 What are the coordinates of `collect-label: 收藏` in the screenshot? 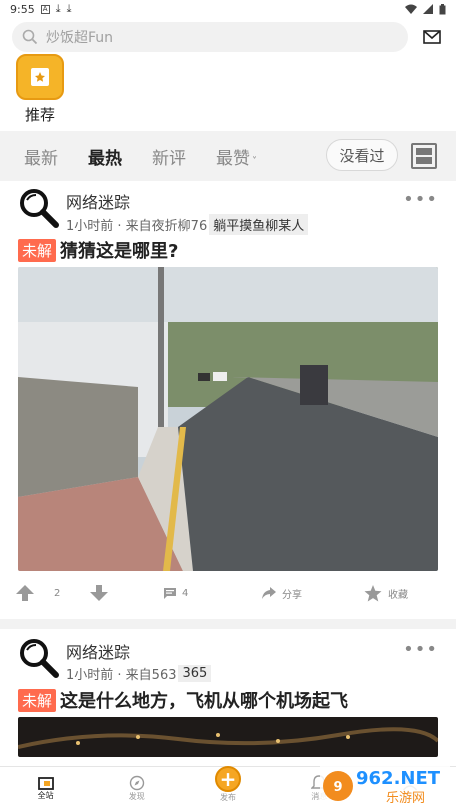 It's located at (398, 595).